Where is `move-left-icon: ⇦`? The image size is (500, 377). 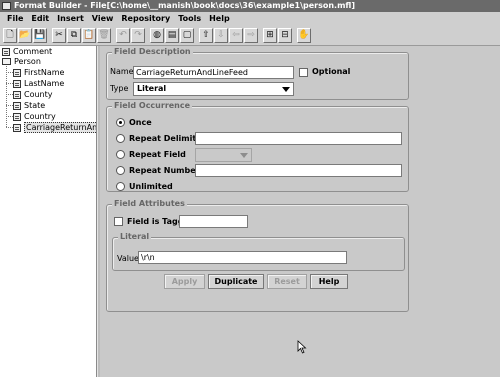 move-left-icon: ⇦ is located at coordinates (236, 35).